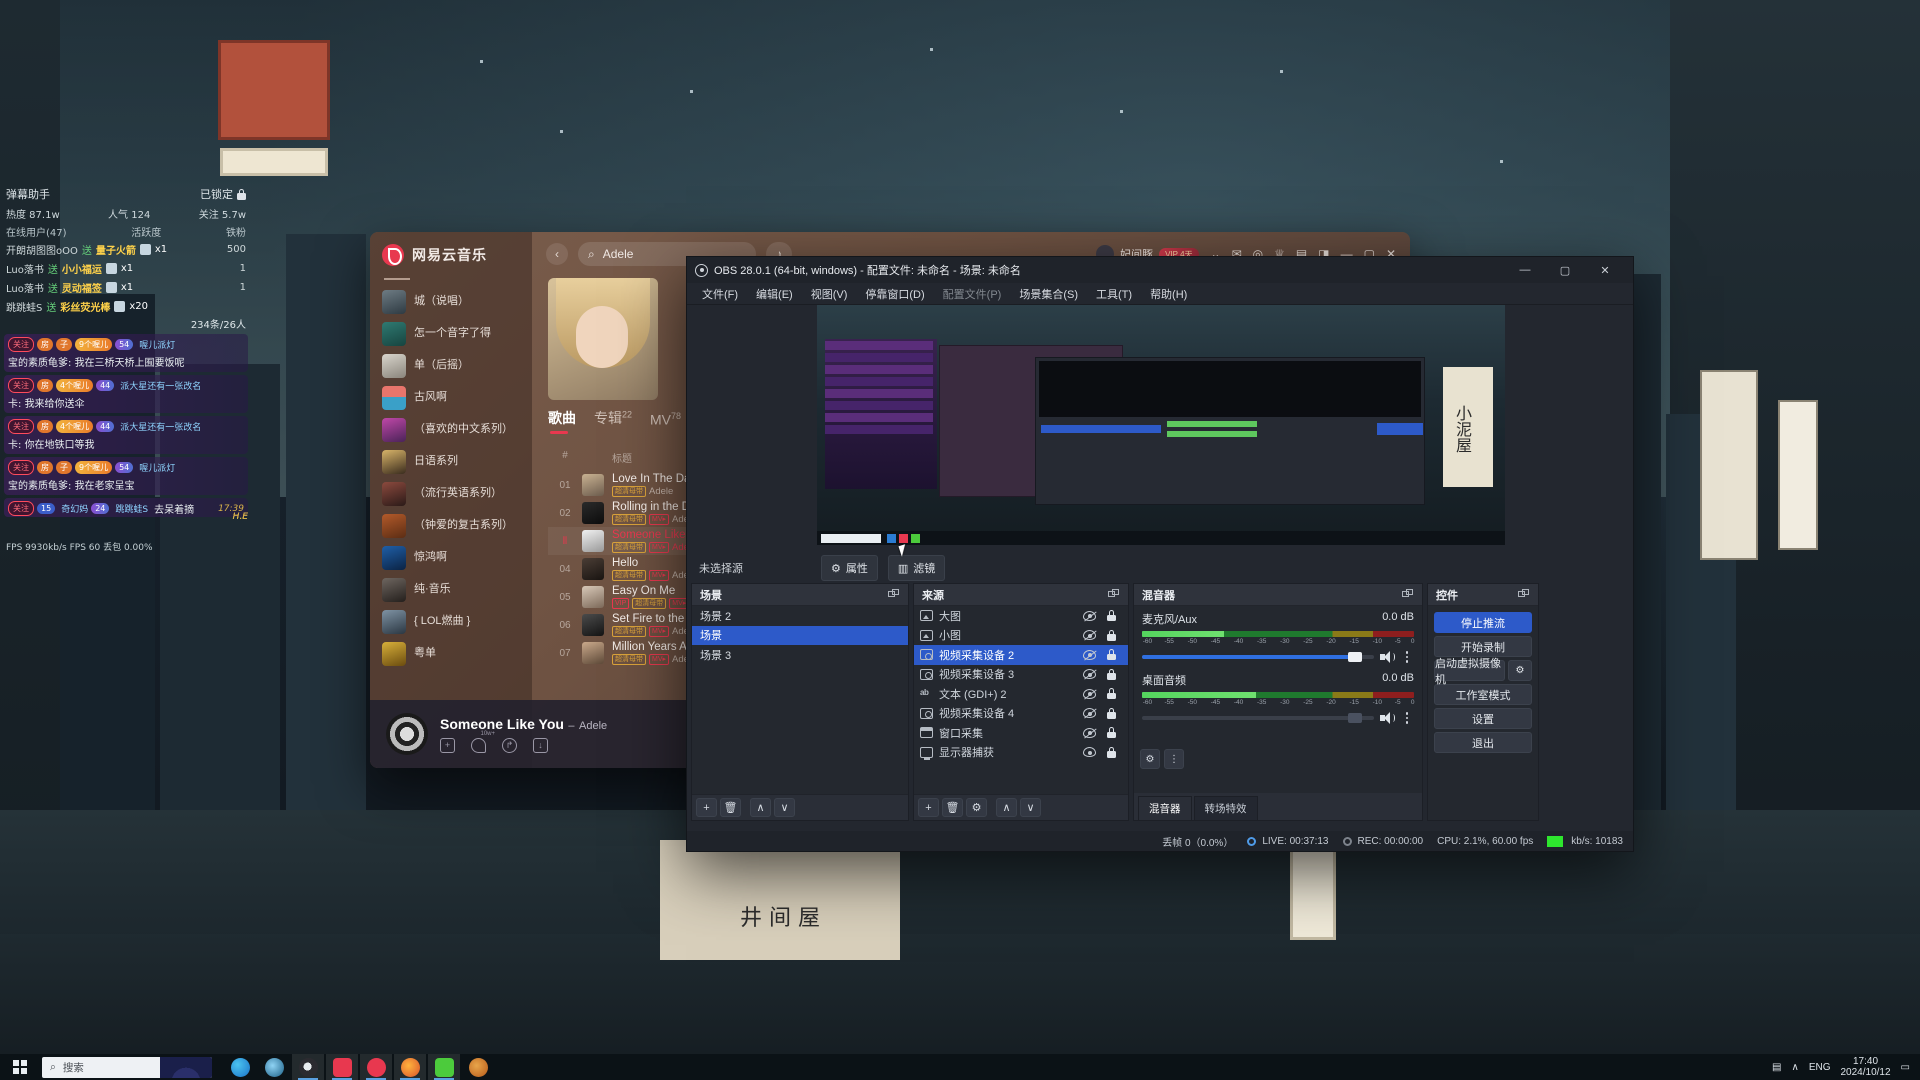  I want to click on tab-mv: MV78, so click(665, 422).